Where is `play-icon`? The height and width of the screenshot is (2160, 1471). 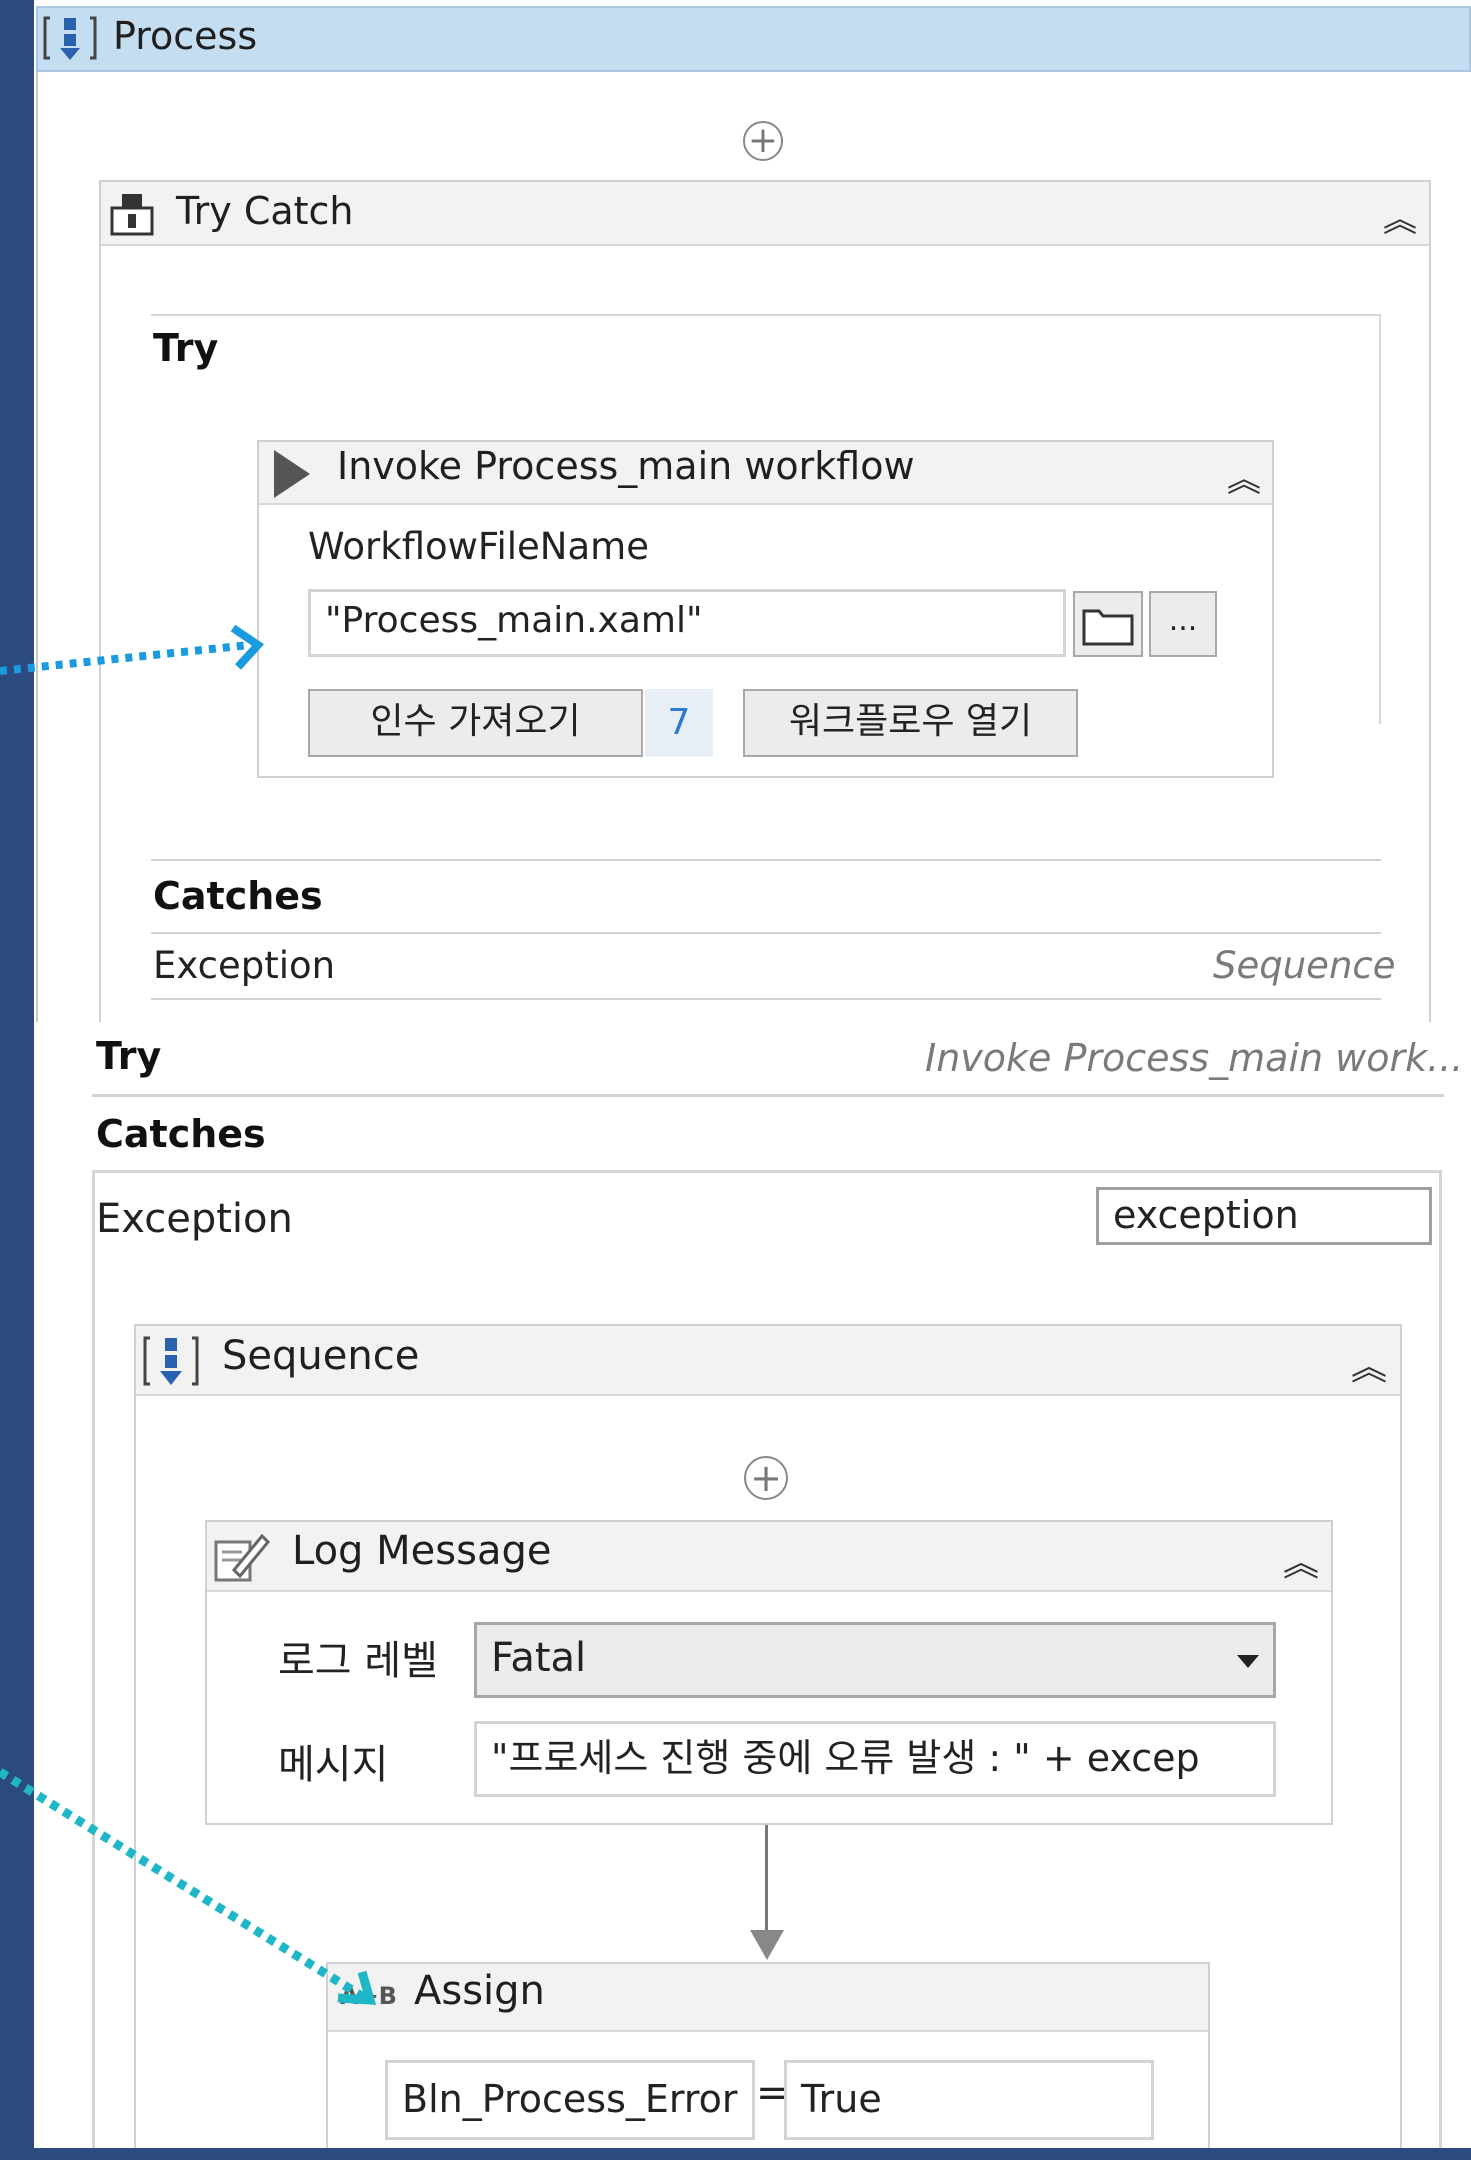
play-icon is located at coordinates (292, 474).